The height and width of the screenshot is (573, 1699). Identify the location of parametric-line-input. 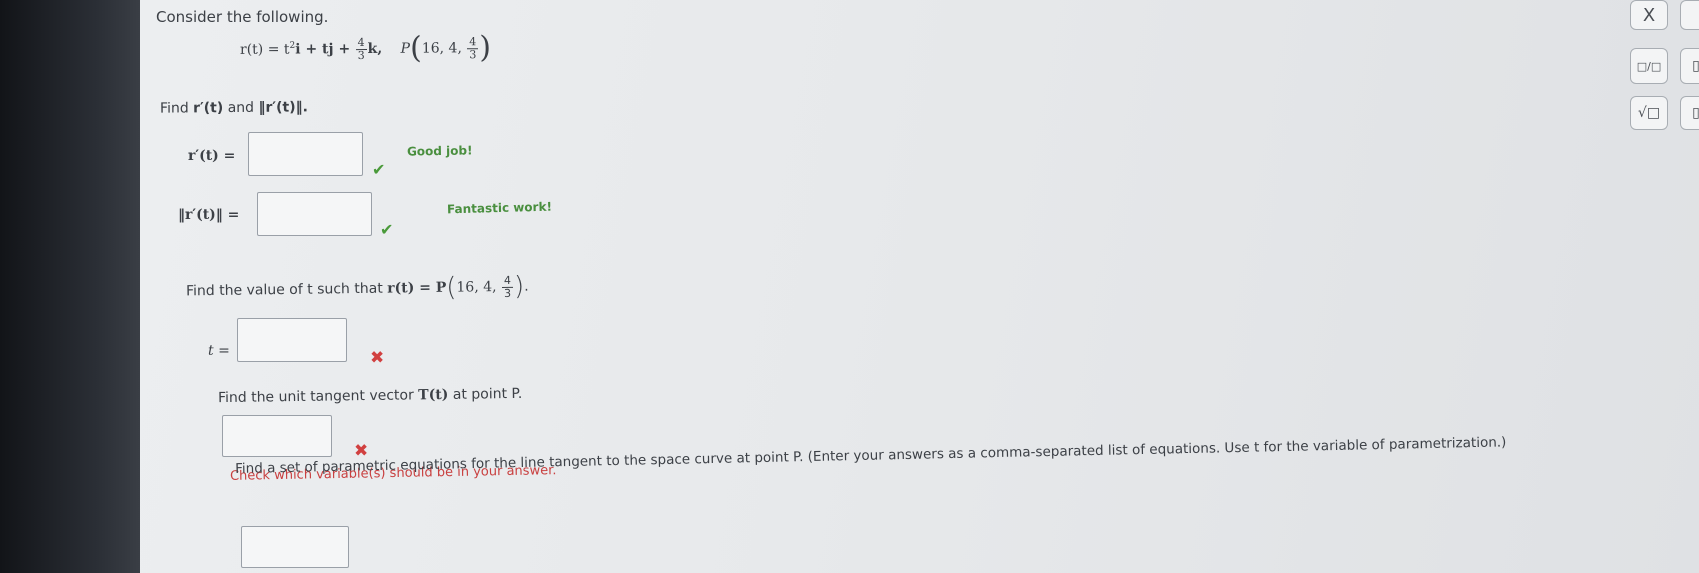
(295, 547).